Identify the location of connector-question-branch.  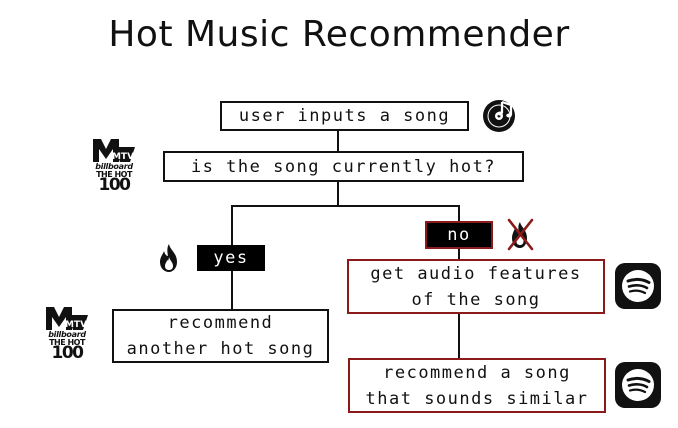
(338, 193).